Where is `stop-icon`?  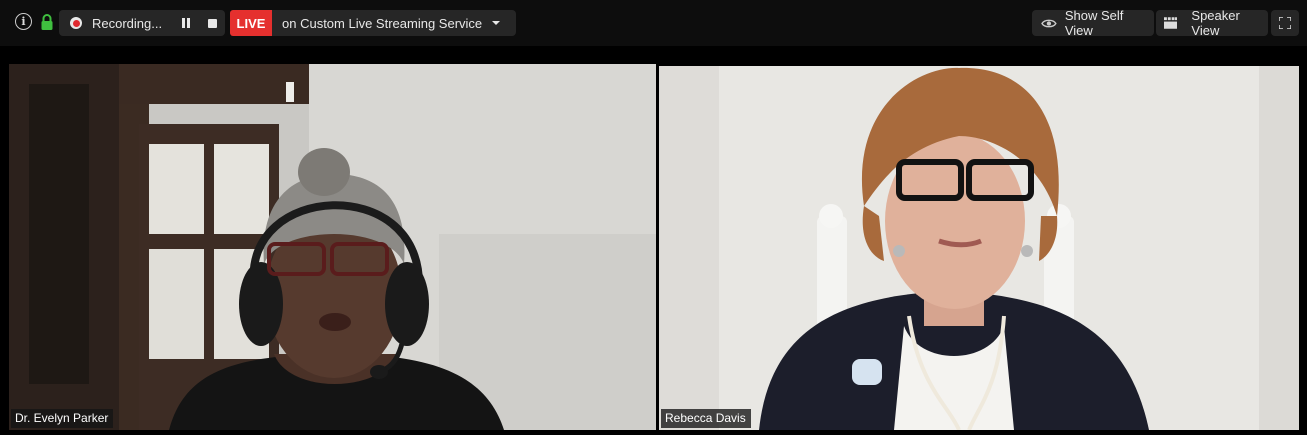 stop-icon is located at coordinates (213, 23).